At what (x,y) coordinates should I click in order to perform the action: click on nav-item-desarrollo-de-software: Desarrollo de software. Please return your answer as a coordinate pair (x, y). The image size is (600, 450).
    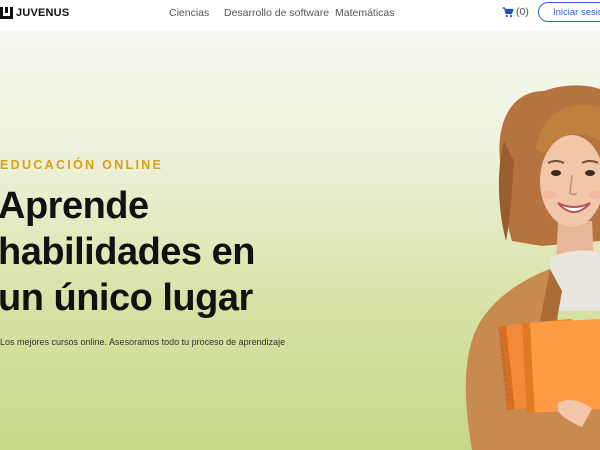
    Looking at the image, I should click on (276, 13).